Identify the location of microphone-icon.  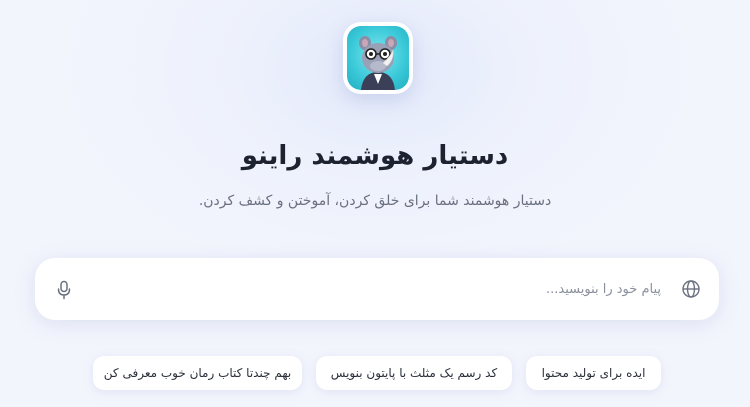
(64, 290).